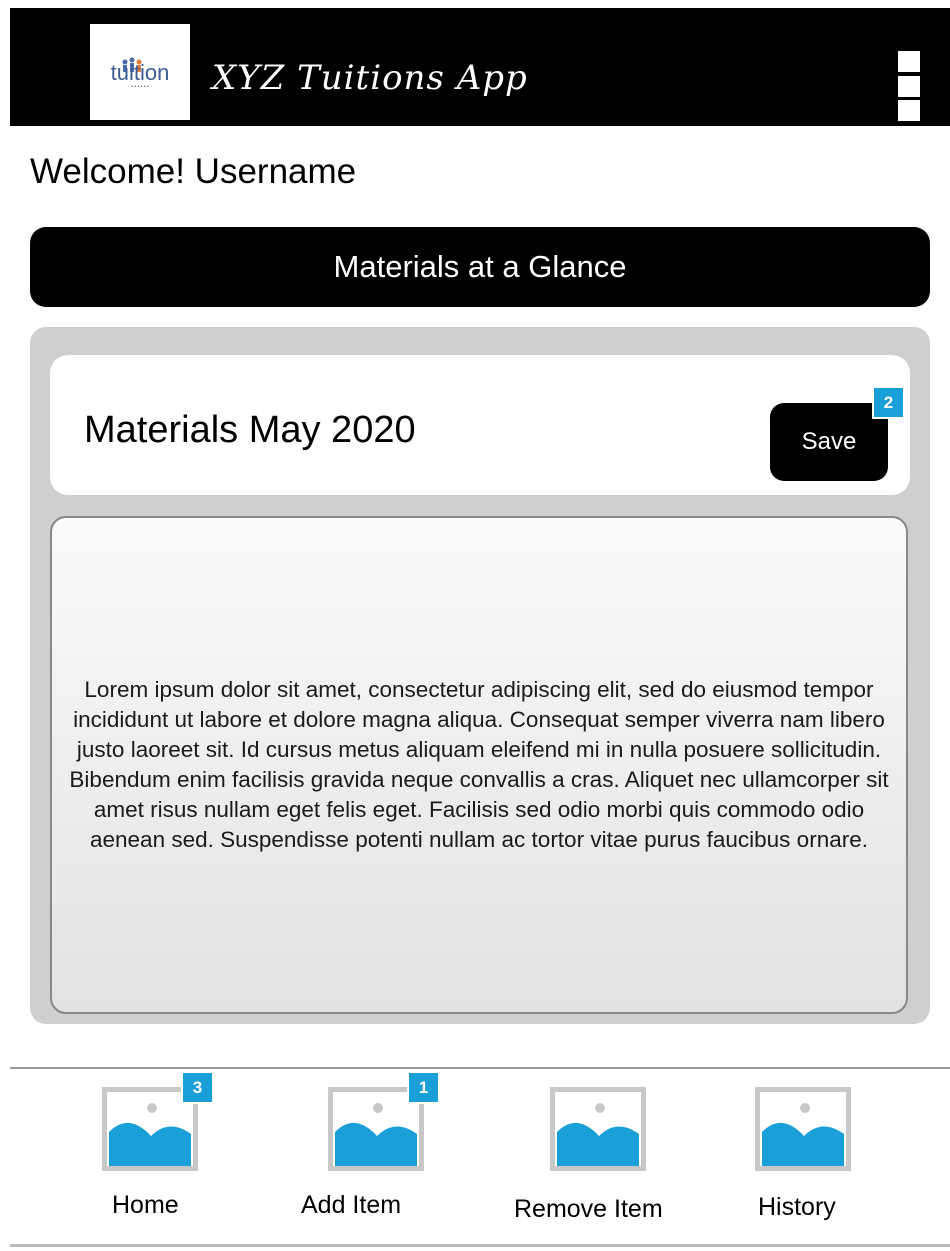 This screenshot has width=950, height=1251. Describe the element at coordinates (370, 78) in the screenshot. I see `app-title: XYZ Tuitions App` at that location.